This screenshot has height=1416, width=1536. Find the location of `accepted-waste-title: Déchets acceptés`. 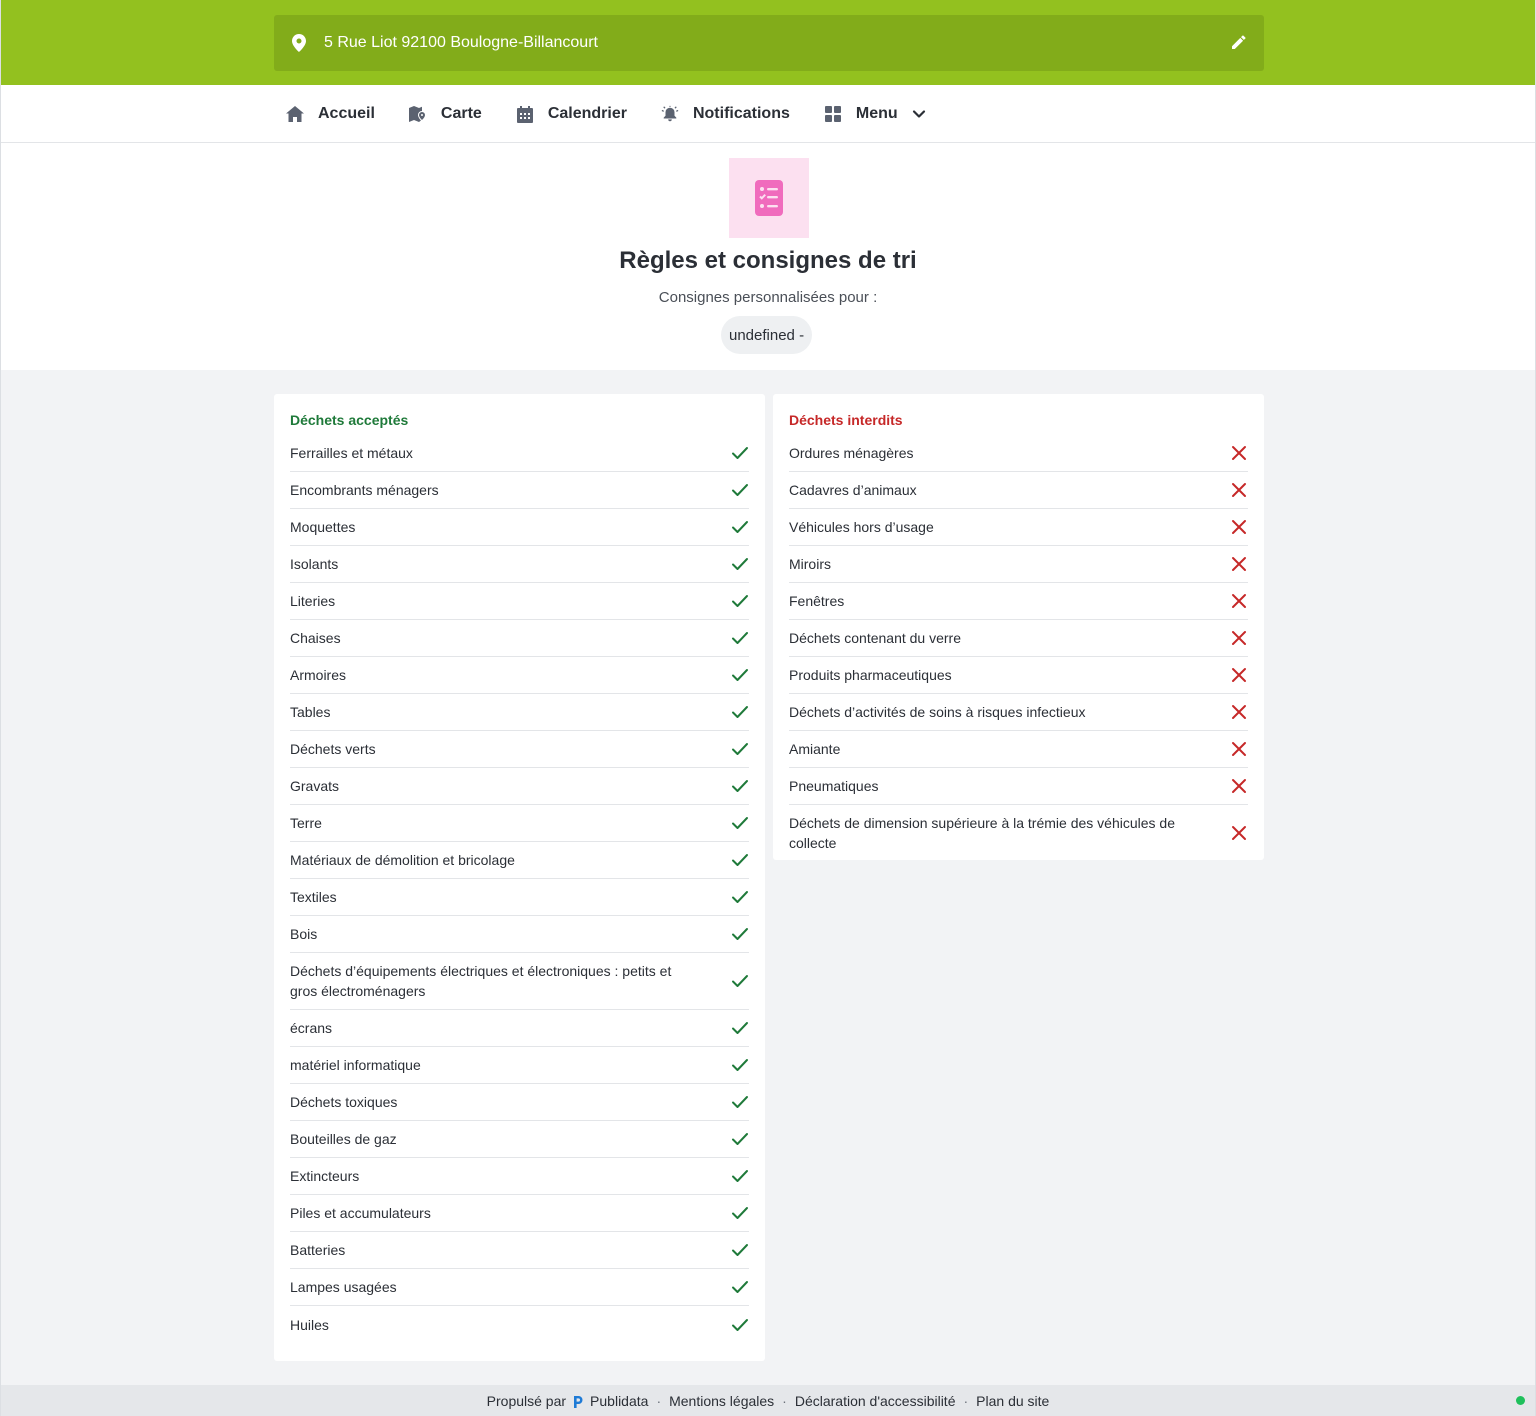

accepted-waste-title: Déchets acceptés is located at coordinates (349, 420).